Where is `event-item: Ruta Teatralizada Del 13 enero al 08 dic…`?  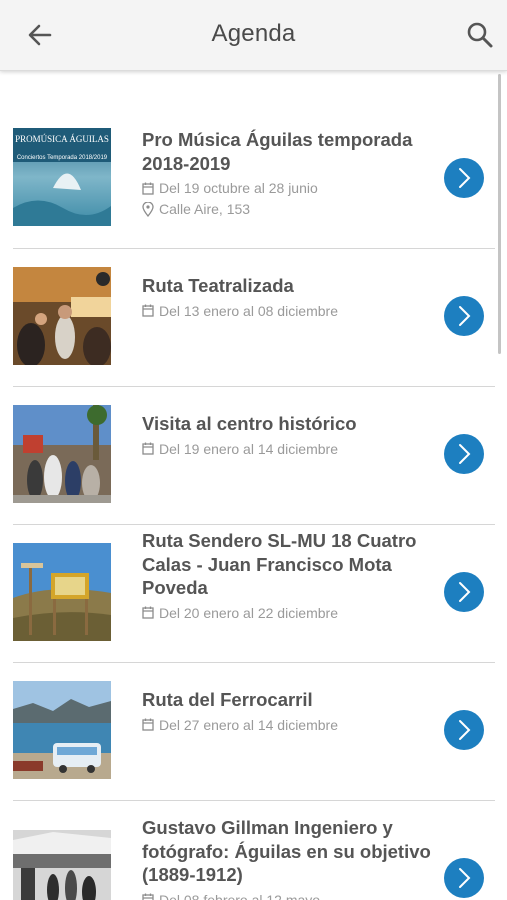
event-item: Ruta Teatralizada Del 13 enero al 08 dic… is located at coordinates (254, 317).